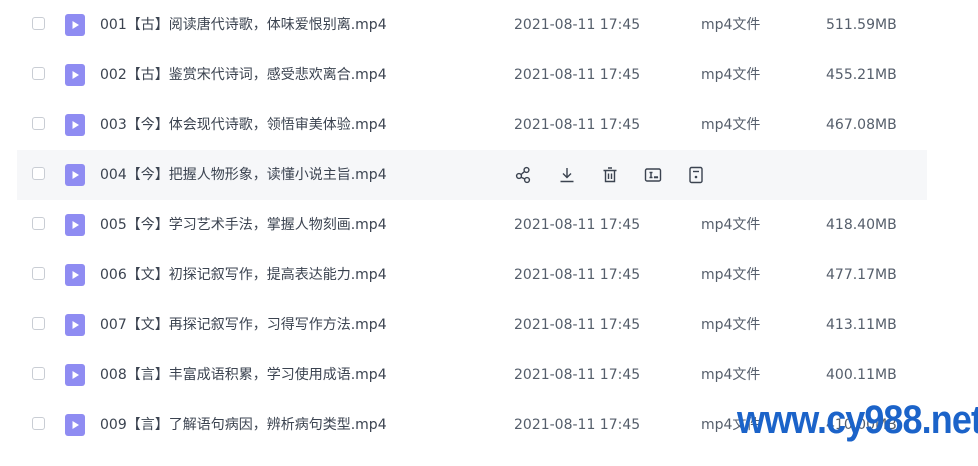 This screenshot has height=466, width=978. What do you see at coordinates (861, 375) in the screenshot?
I see `file-size: 400.11MB` at bounding box center [861, 375].